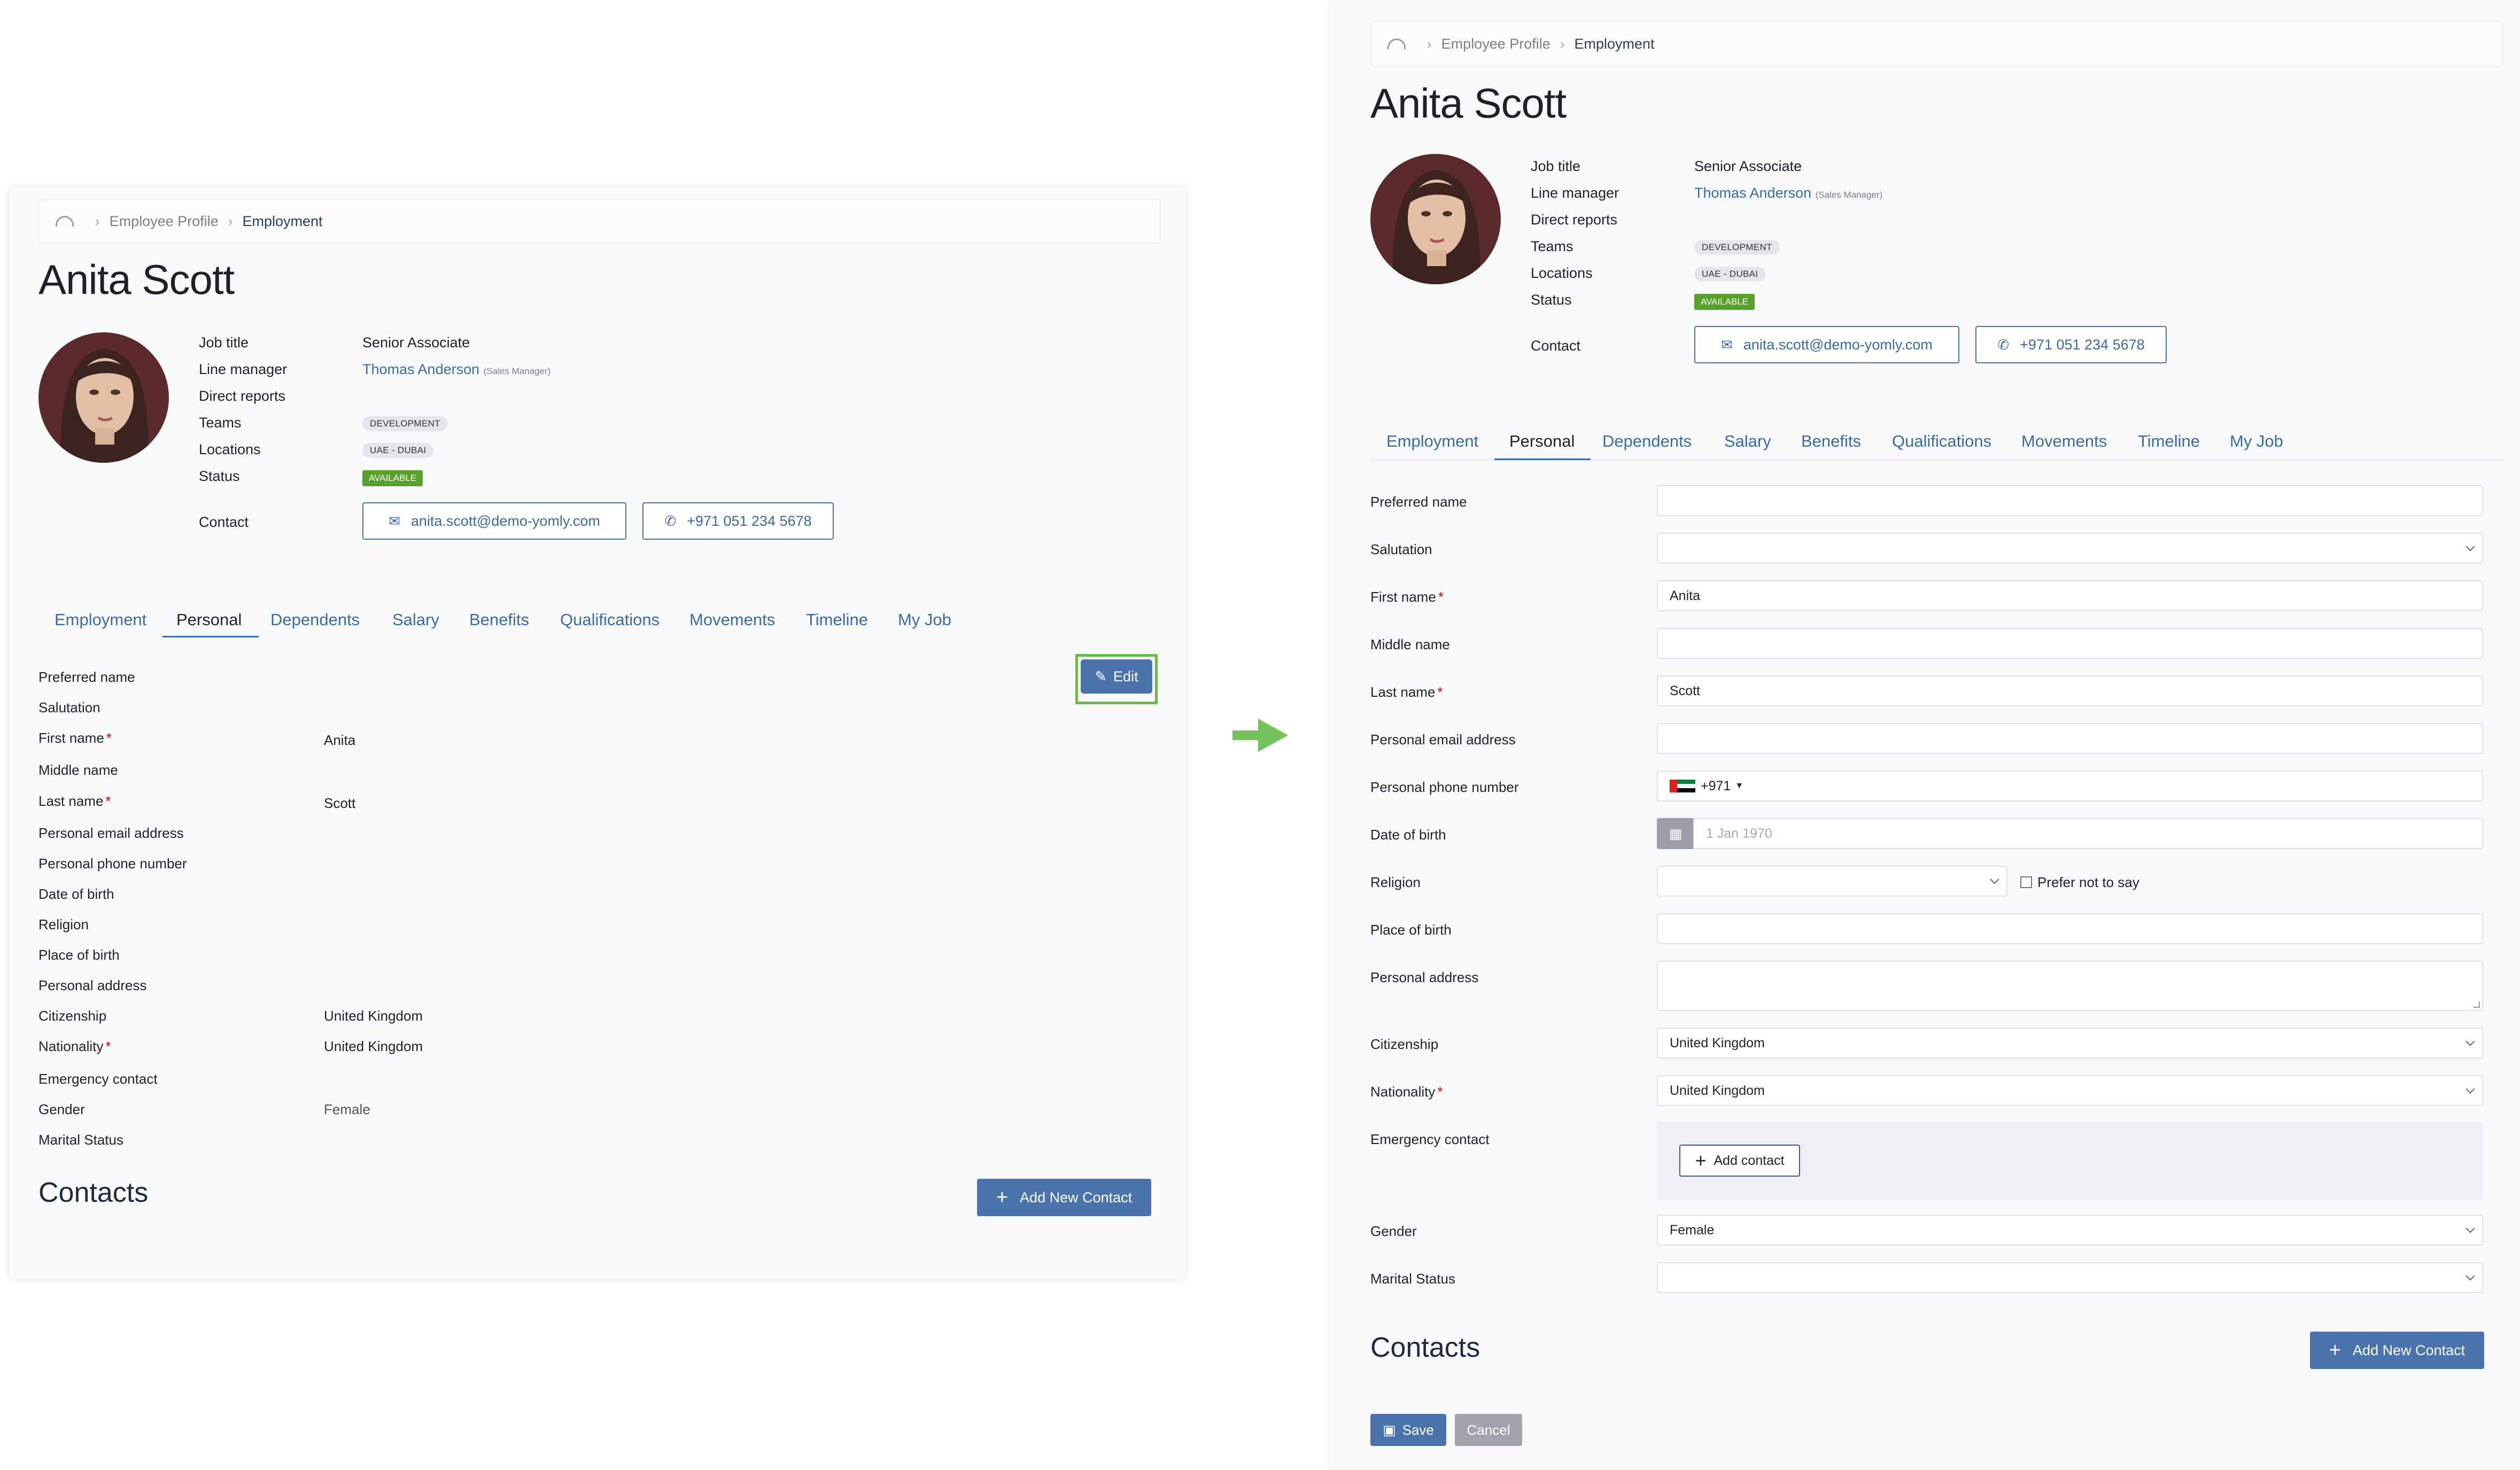 This screenshot has width=2520, height=1470. What do you see at coordinates (1749, 1160) in the screenshot?
I see `add-contact-label: Add contact` at bounding box center [1749, 1160].